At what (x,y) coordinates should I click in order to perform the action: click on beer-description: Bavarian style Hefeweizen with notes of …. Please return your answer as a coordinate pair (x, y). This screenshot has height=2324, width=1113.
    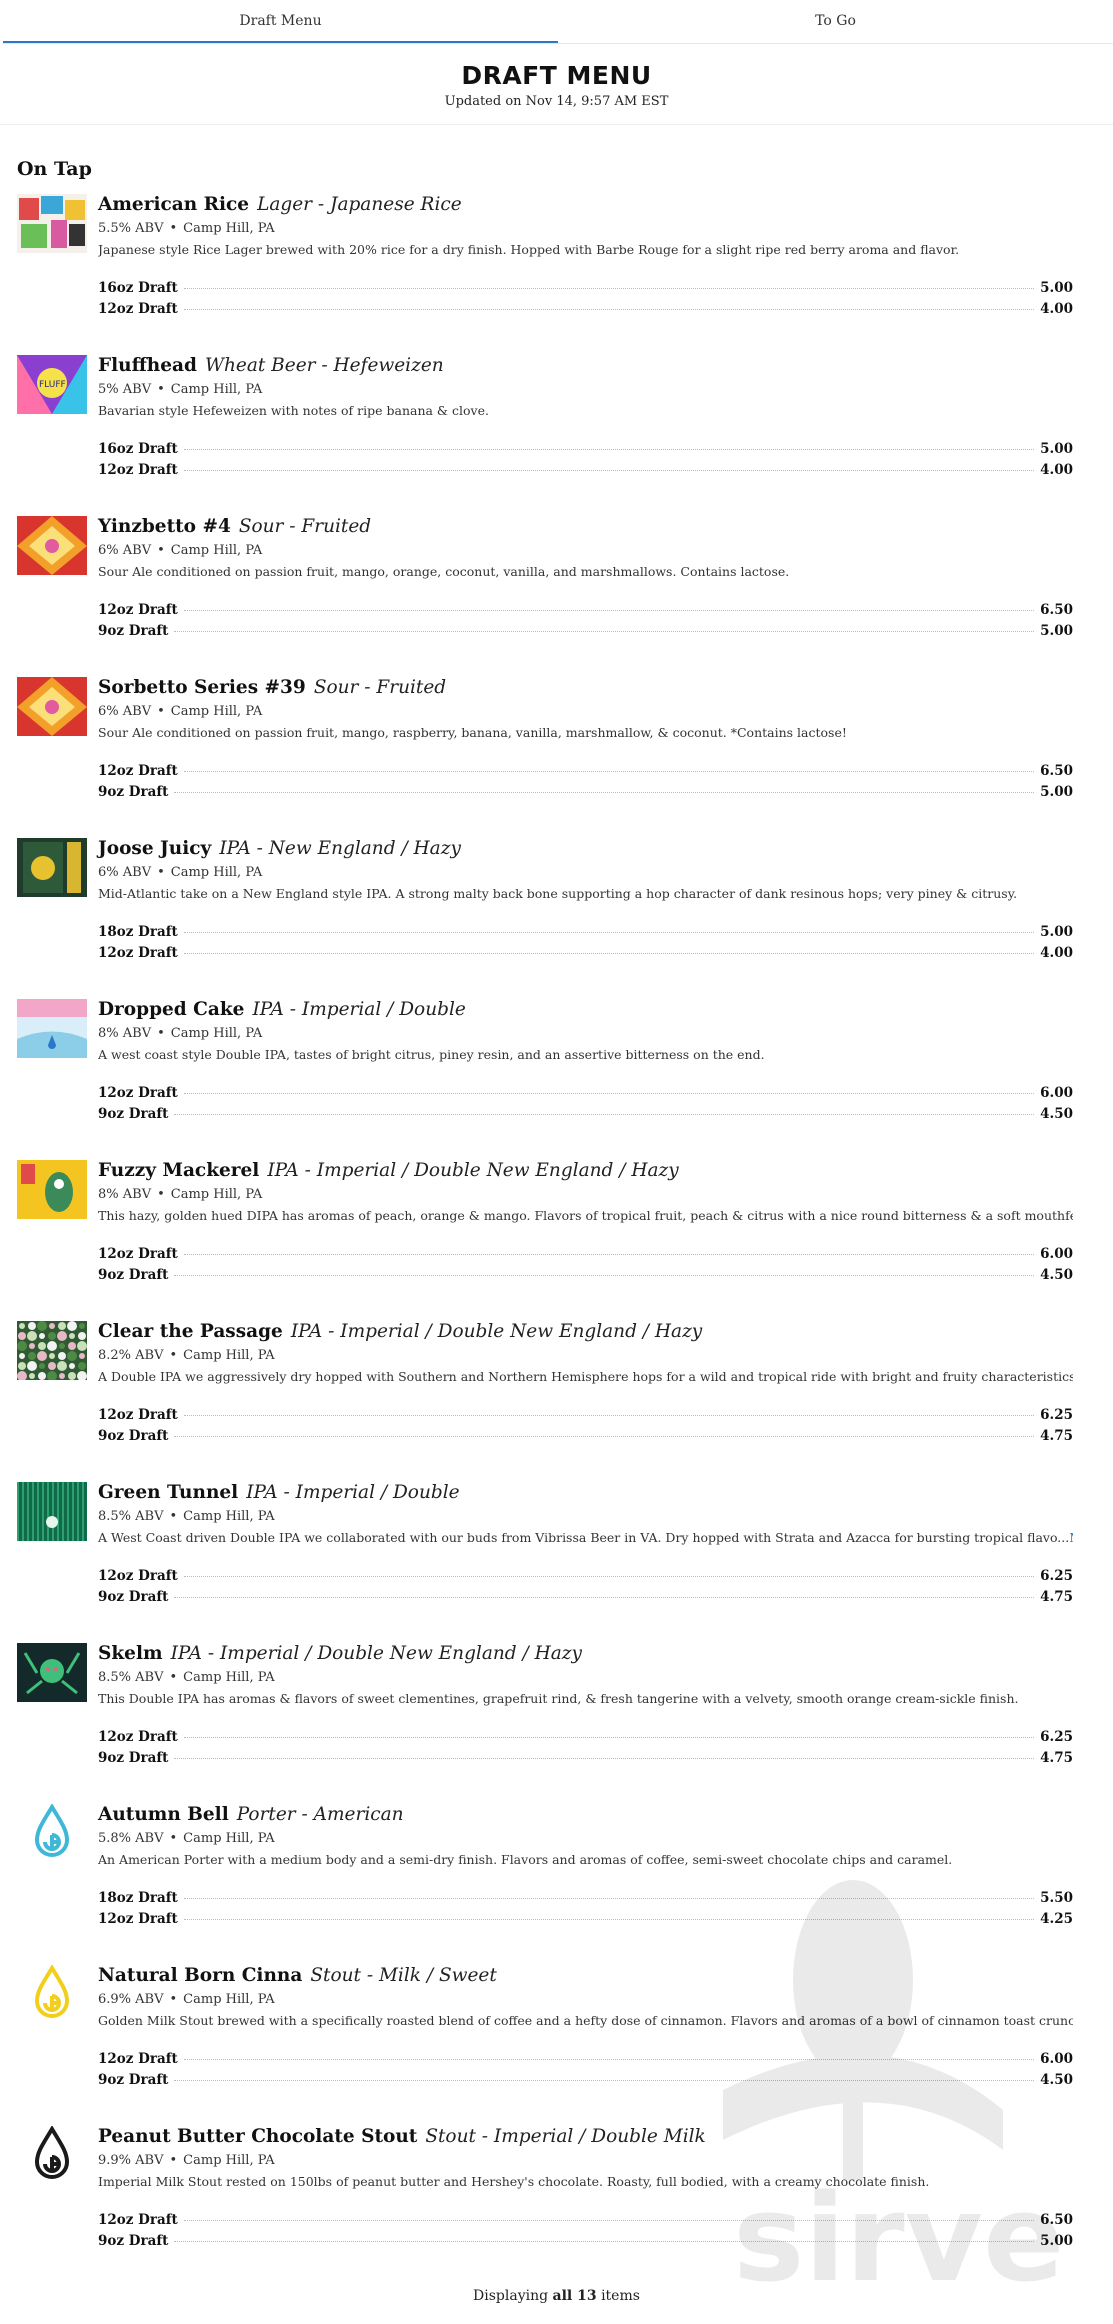
    Looking at the image, I should click on (585, 410).